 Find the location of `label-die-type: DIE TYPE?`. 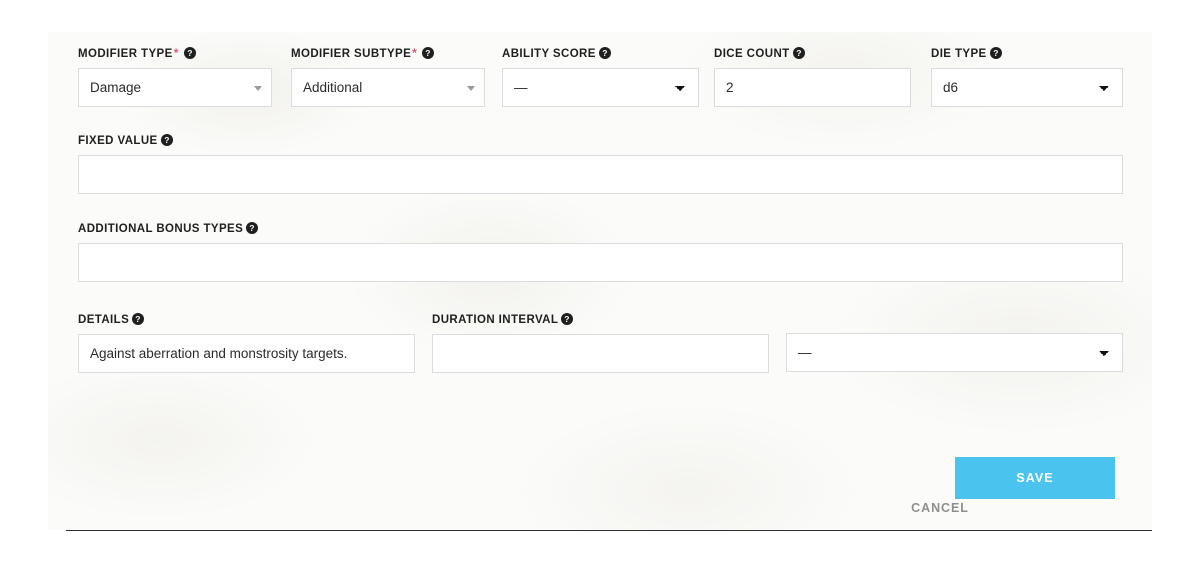

label-die-type: DIE TYPE? is located at coordinates (1027, 54).